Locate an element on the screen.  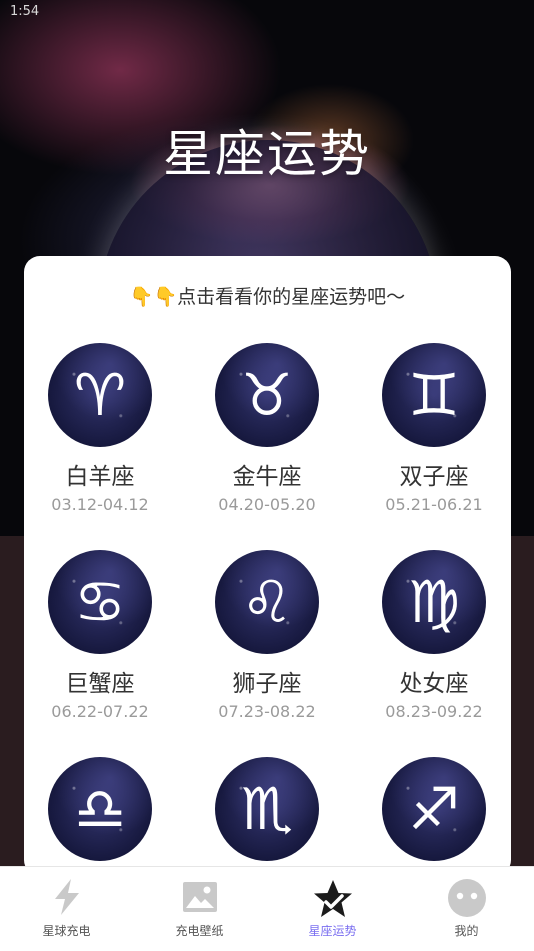
tab-label: 我的 is located at coordinates (466, 931).